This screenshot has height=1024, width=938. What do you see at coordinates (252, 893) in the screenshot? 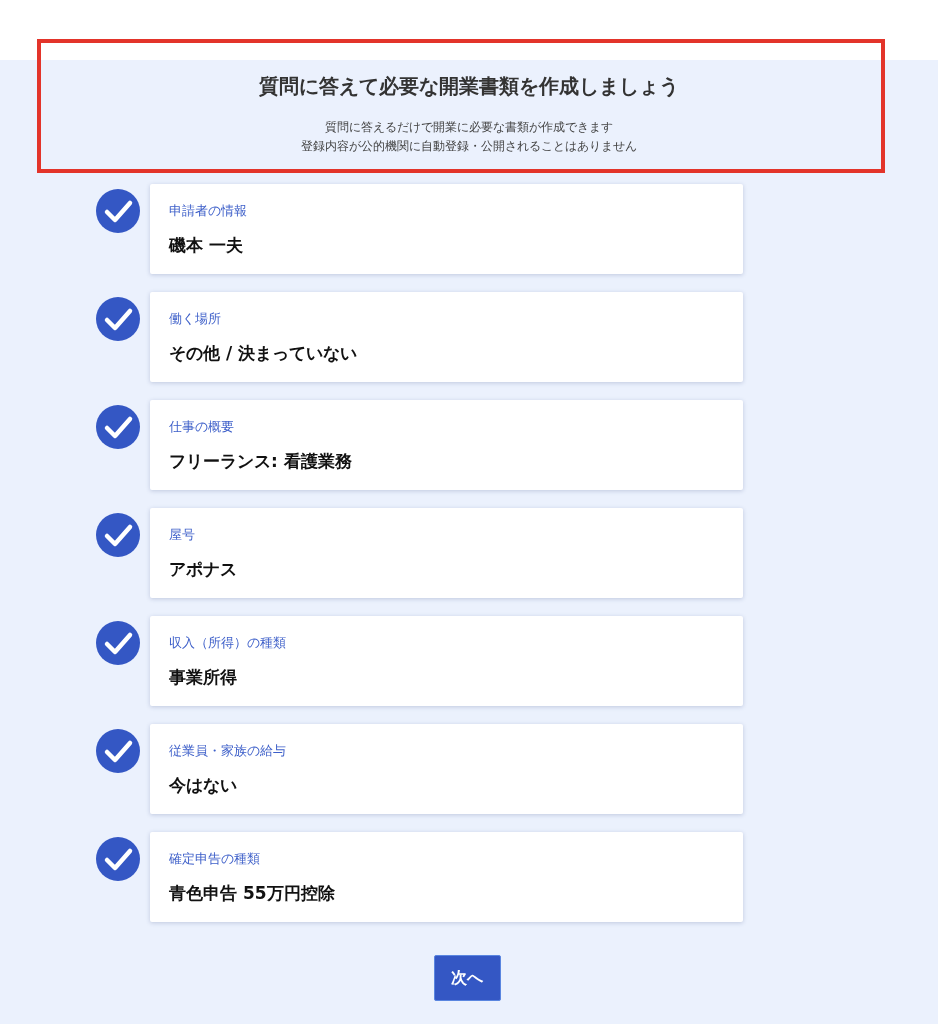
I see `step-value: 青色申告 55万円控除` at bounding box center [252, 893].